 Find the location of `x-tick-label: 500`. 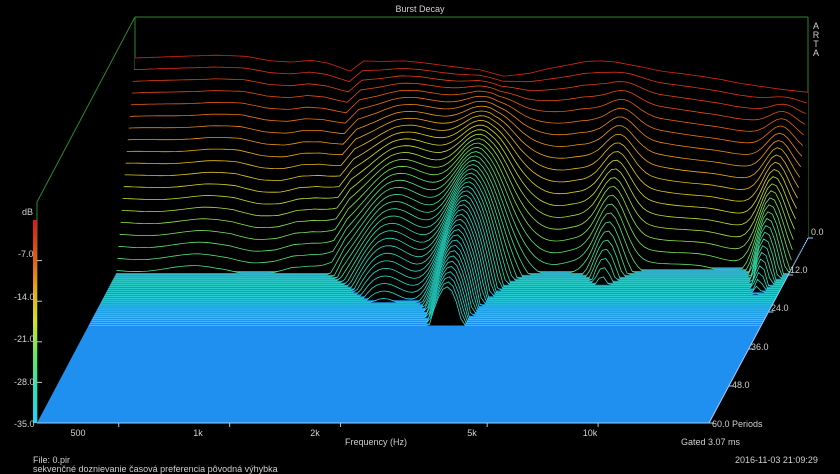

x-tick-label: 500 is located at coordinates (78, 433).